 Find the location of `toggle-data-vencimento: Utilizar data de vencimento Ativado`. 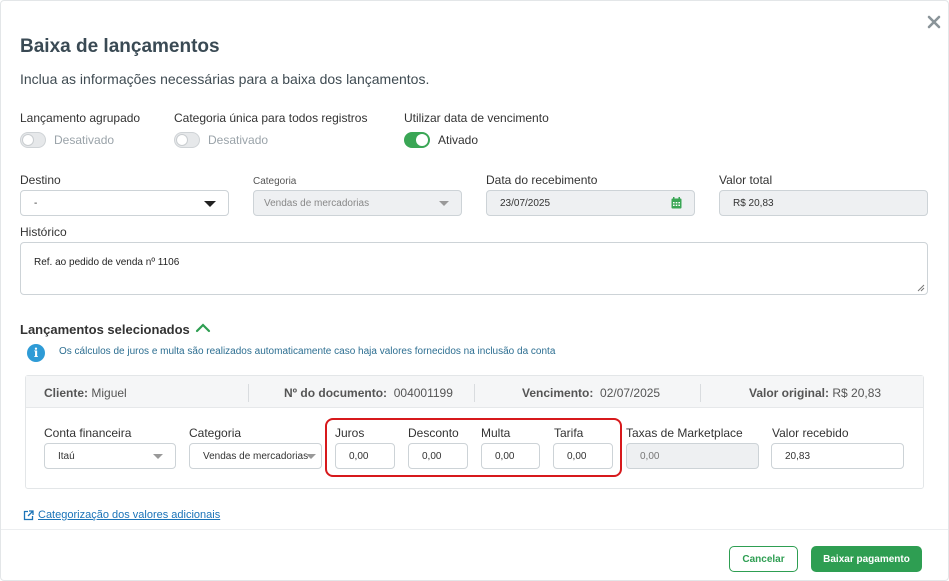

toggle-data-vencimento: Utilizar data de vencimento Ativado is located at coordinates (476, 129).